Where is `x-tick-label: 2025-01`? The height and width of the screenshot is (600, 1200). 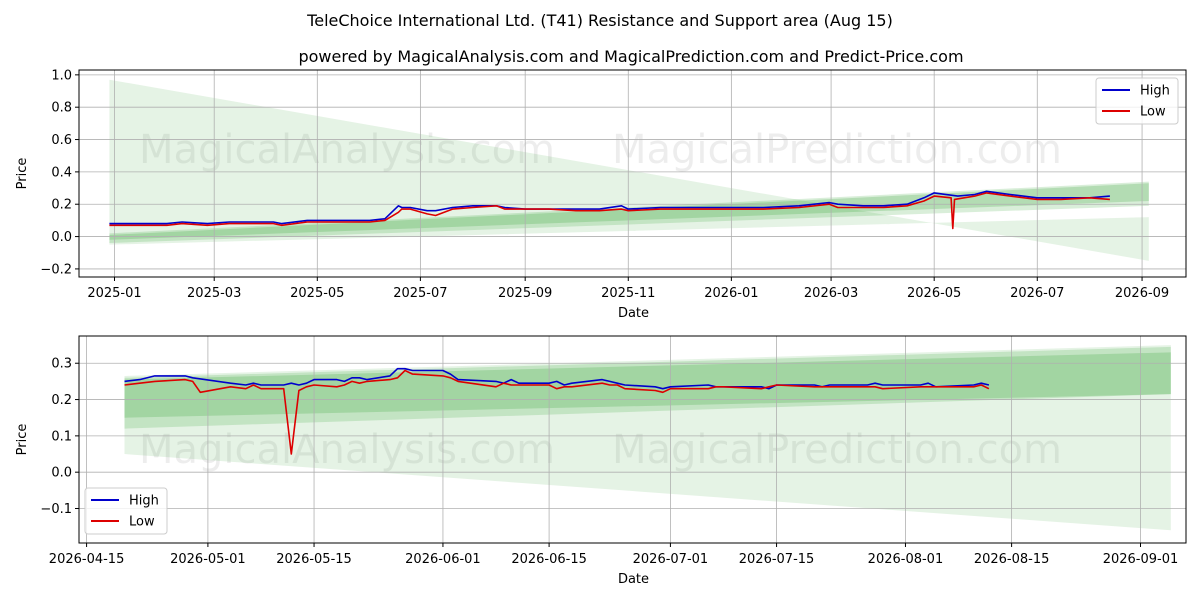
x-tick-label: 2025-01 is located at coordinates (114, 293).